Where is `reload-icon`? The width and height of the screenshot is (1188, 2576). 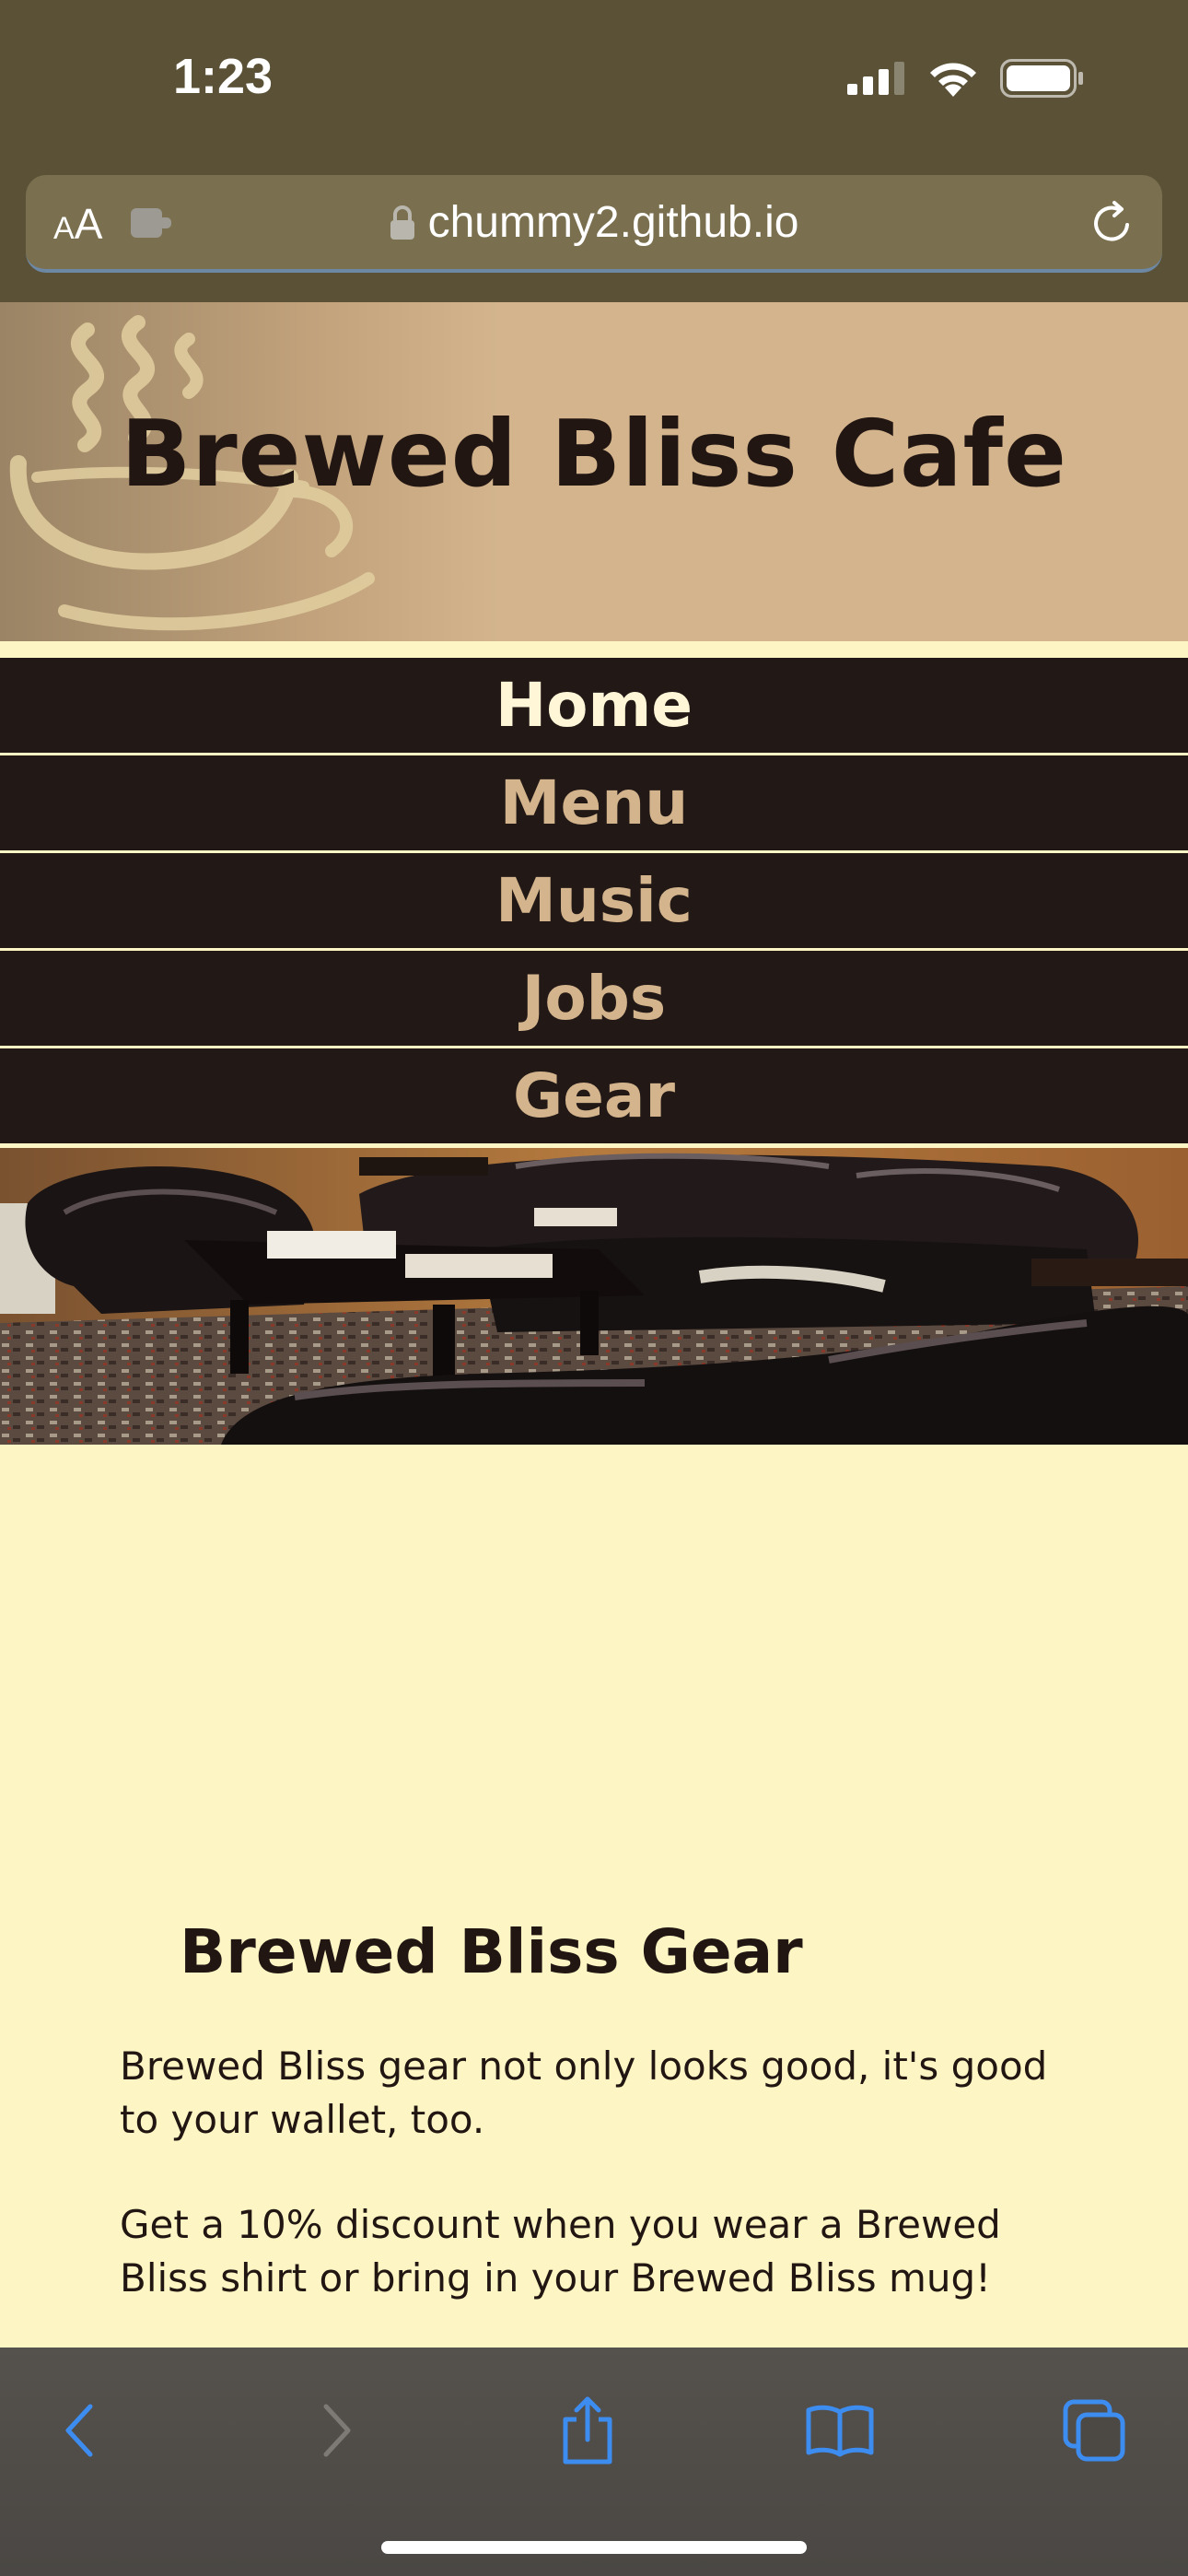
reload-icon is located at coordinates (1112, 224).